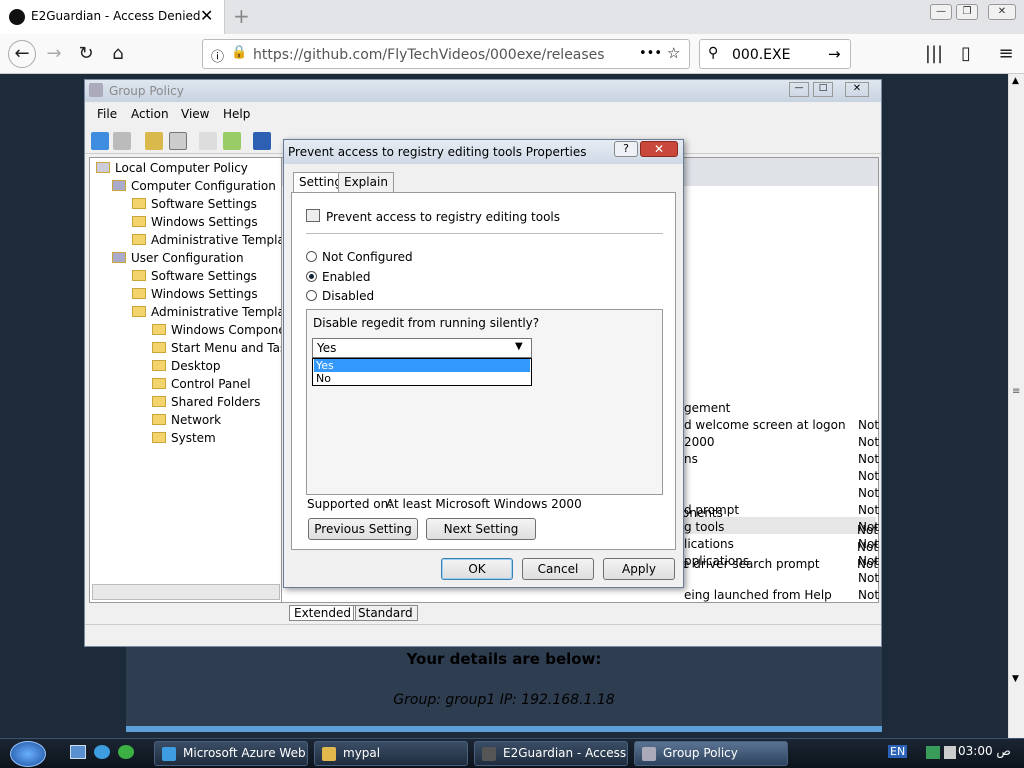  What do you see at coordinates (950, 752) in the screenshot?
I see `volume-icon` at bounding box center [950, 752].